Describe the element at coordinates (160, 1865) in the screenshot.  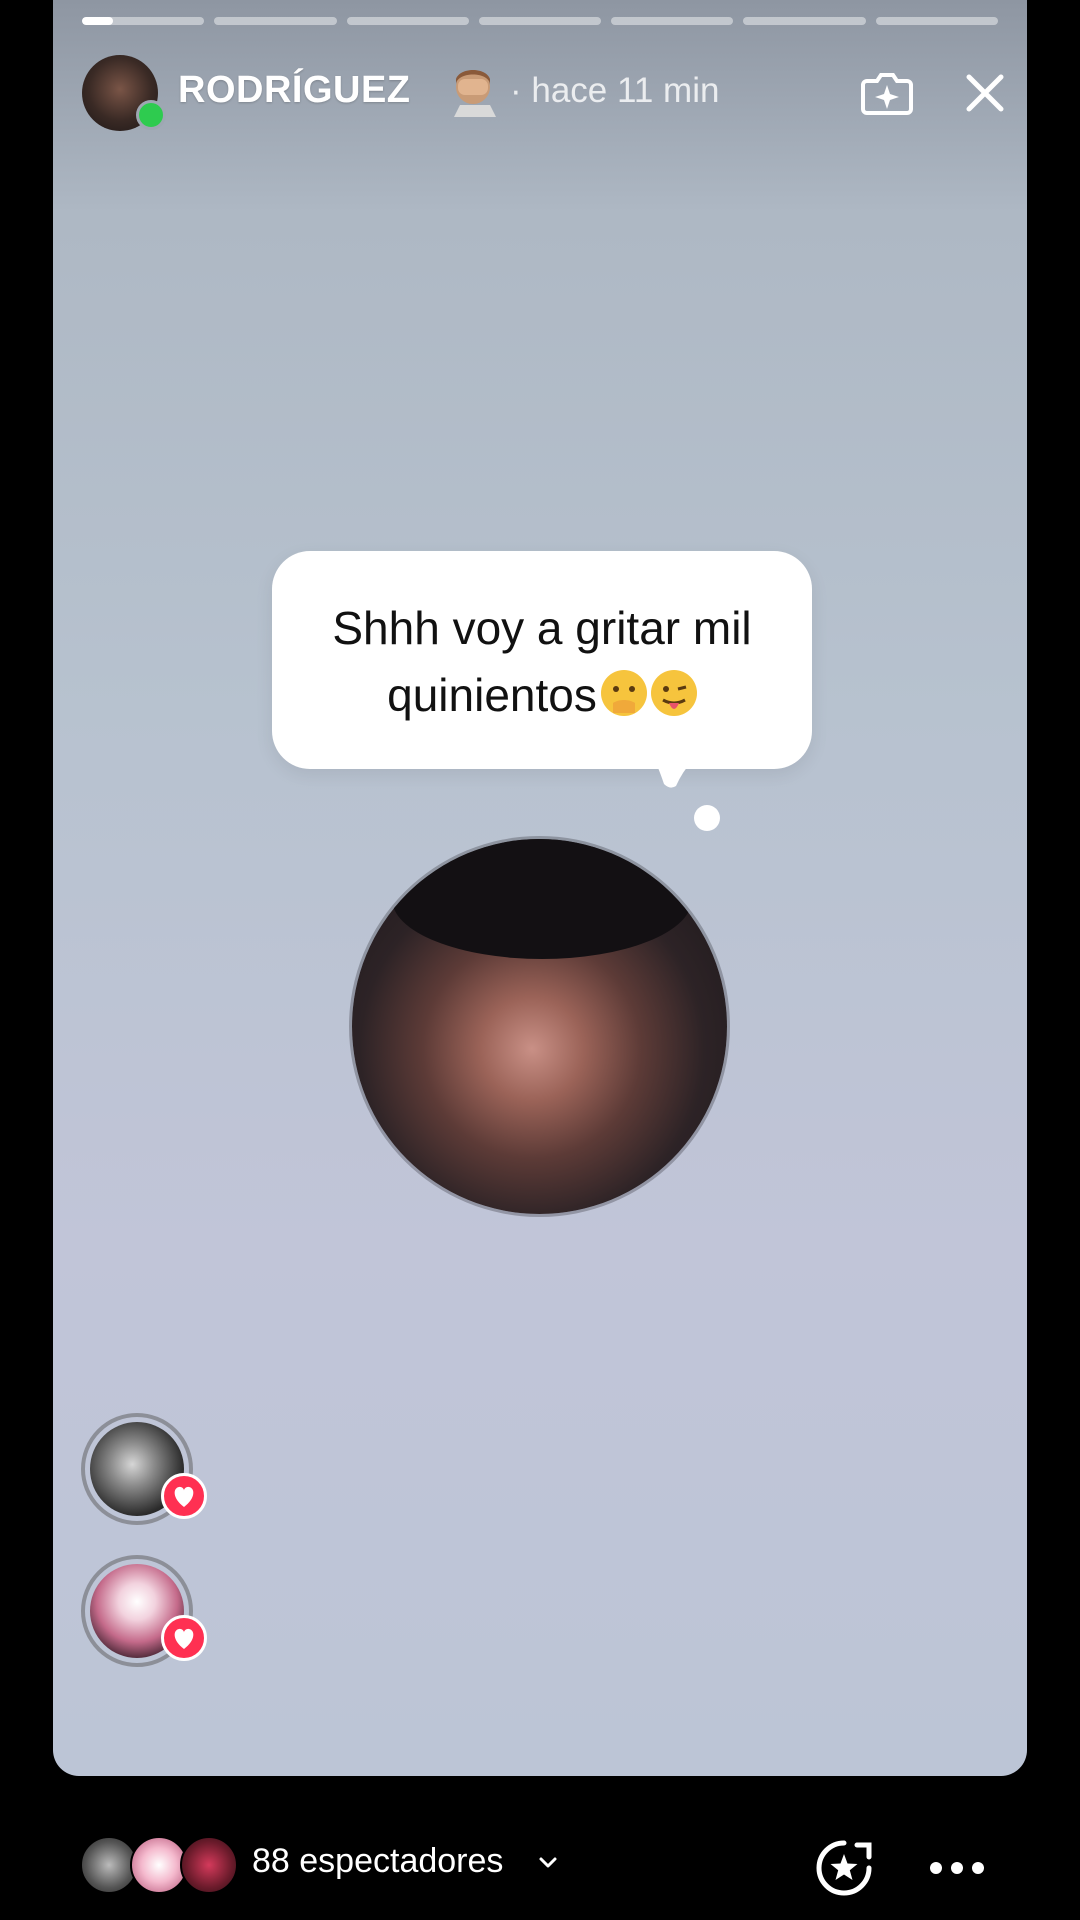
I see `viewer-avatars` at that location.